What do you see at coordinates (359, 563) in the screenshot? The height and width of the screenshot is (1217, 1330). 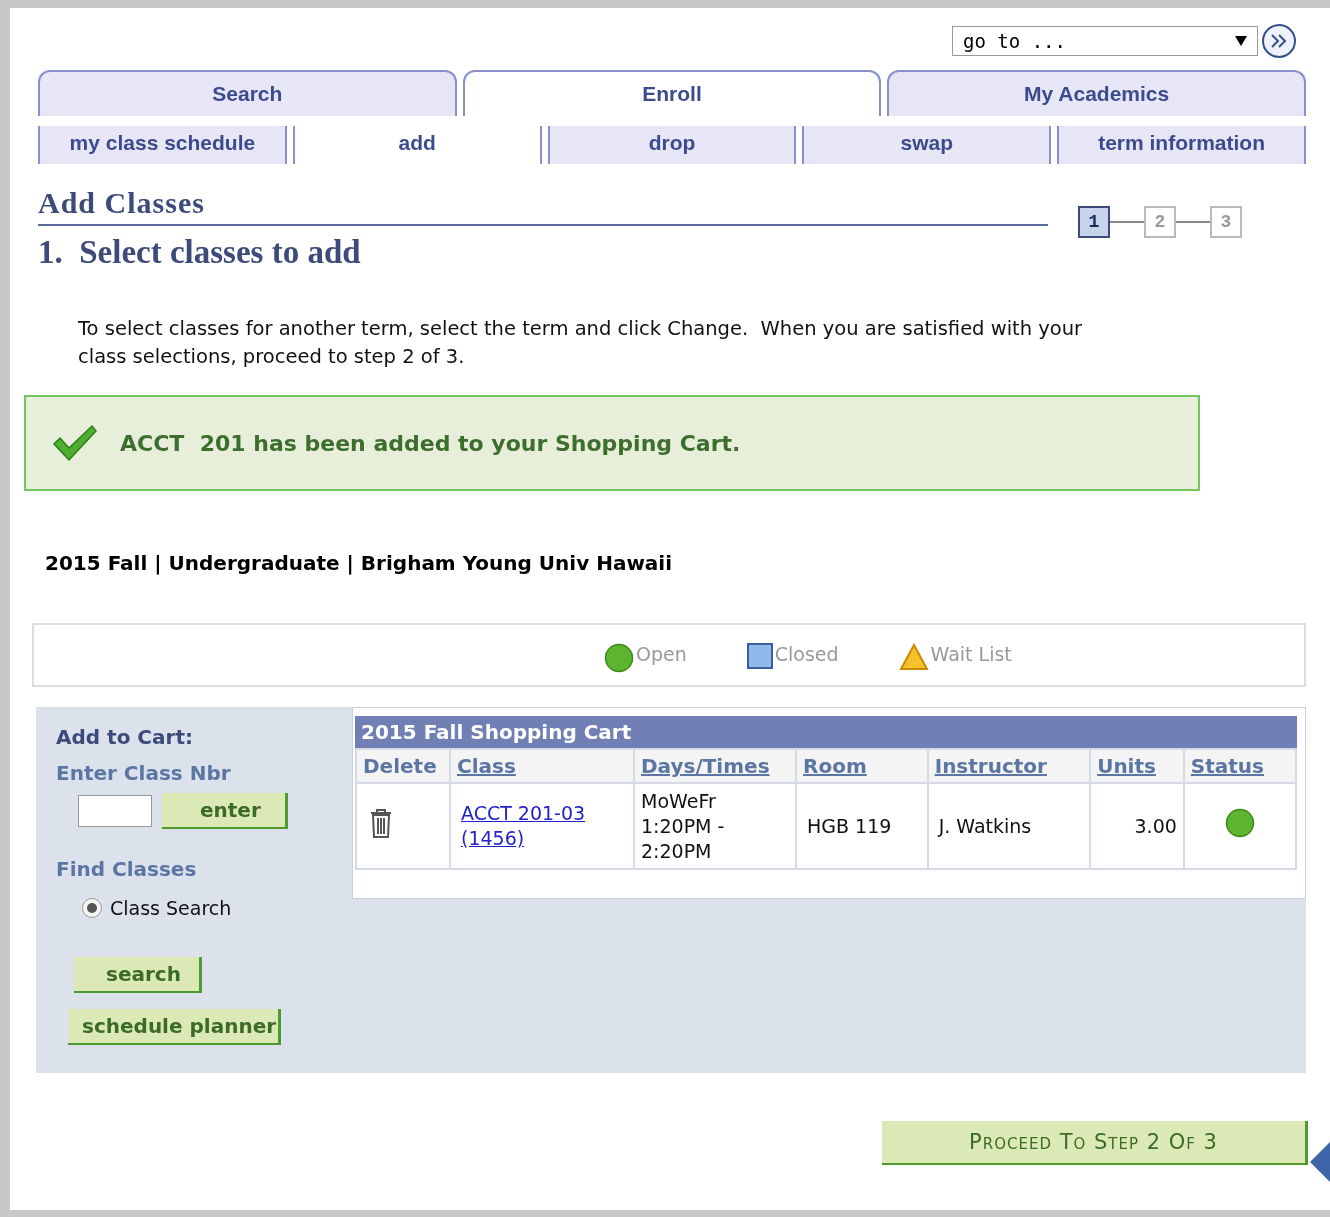 I see `term-info: 2015 Fall | Undergraduate | Brigham Young Univ Hawaii` at bounding box center [359, 563].